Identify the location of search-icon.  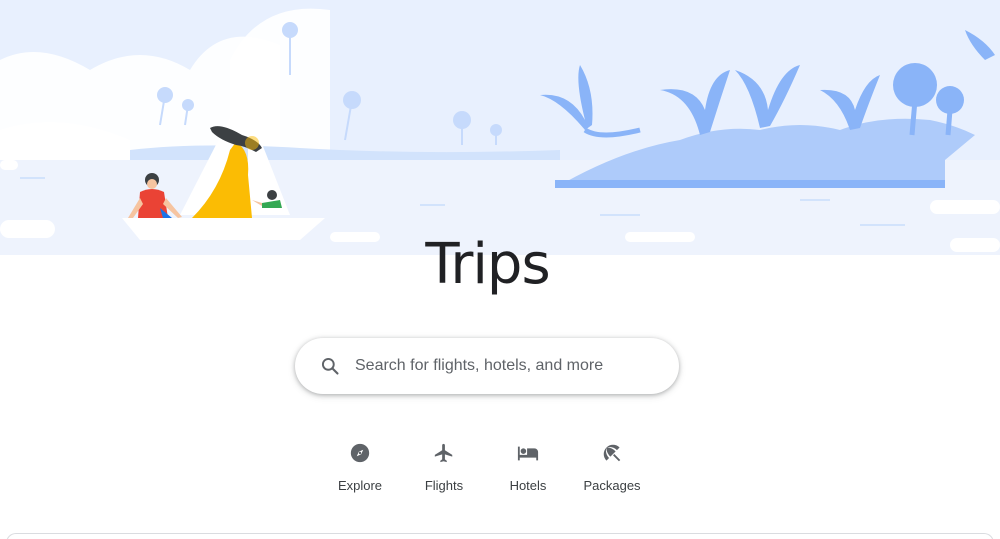
(330, 366).